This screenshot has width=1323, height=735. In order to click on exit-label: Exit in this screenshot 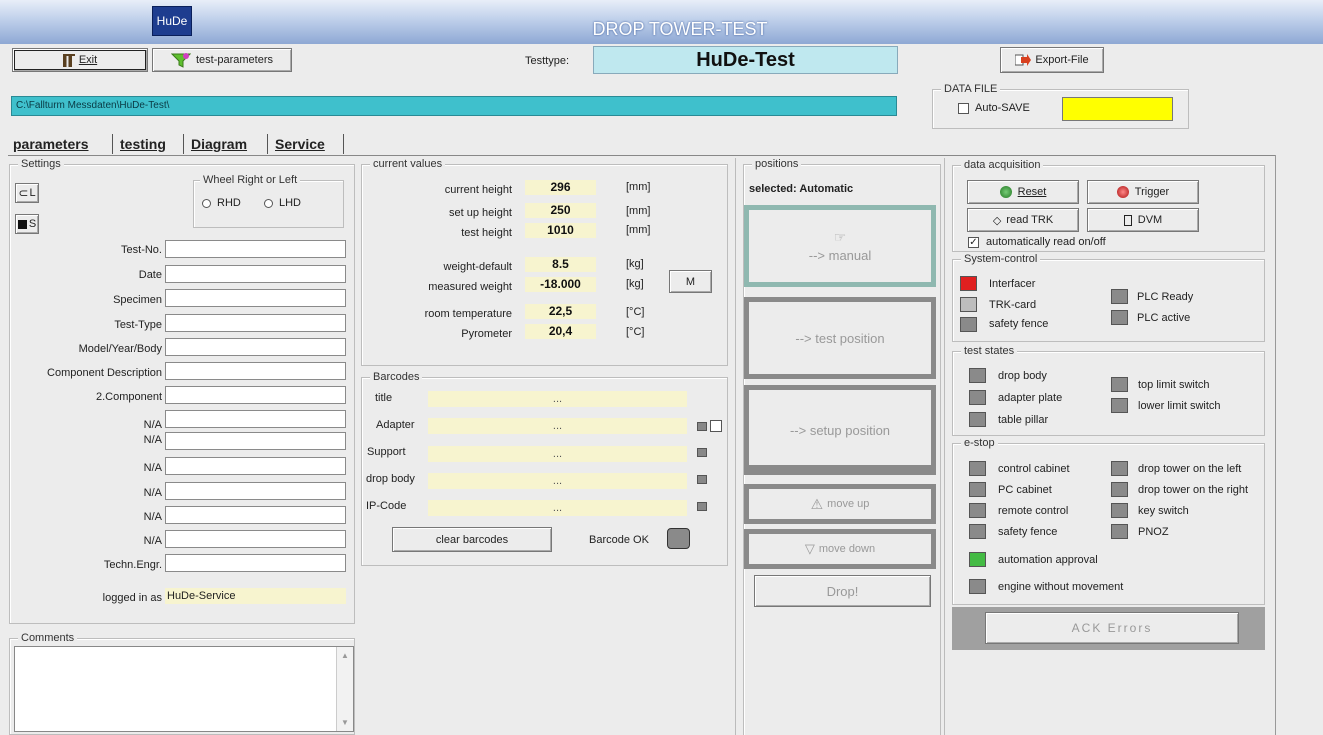, I will do `click(88, 60)`.